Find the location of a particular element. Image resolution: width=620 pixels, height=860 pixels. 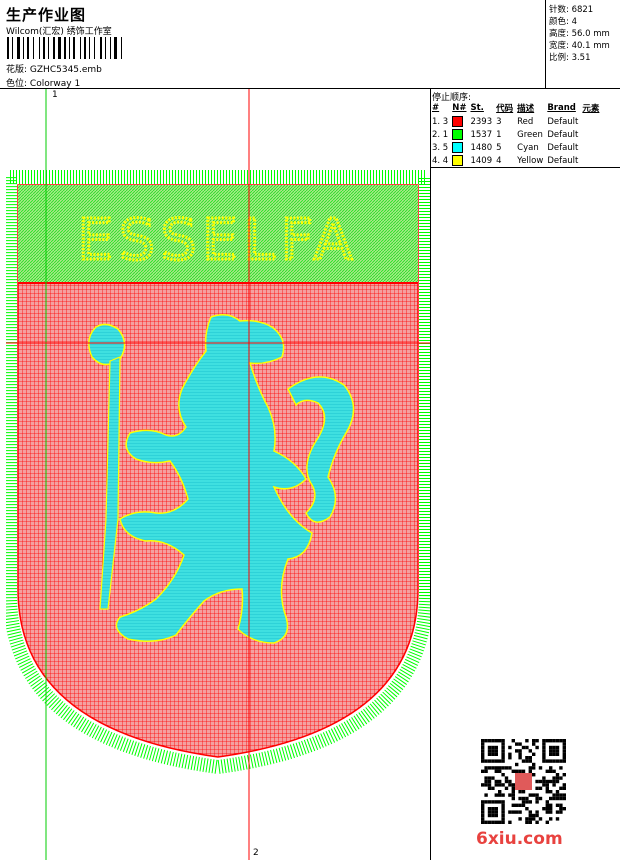

divider is located at coordinates (525, 167).